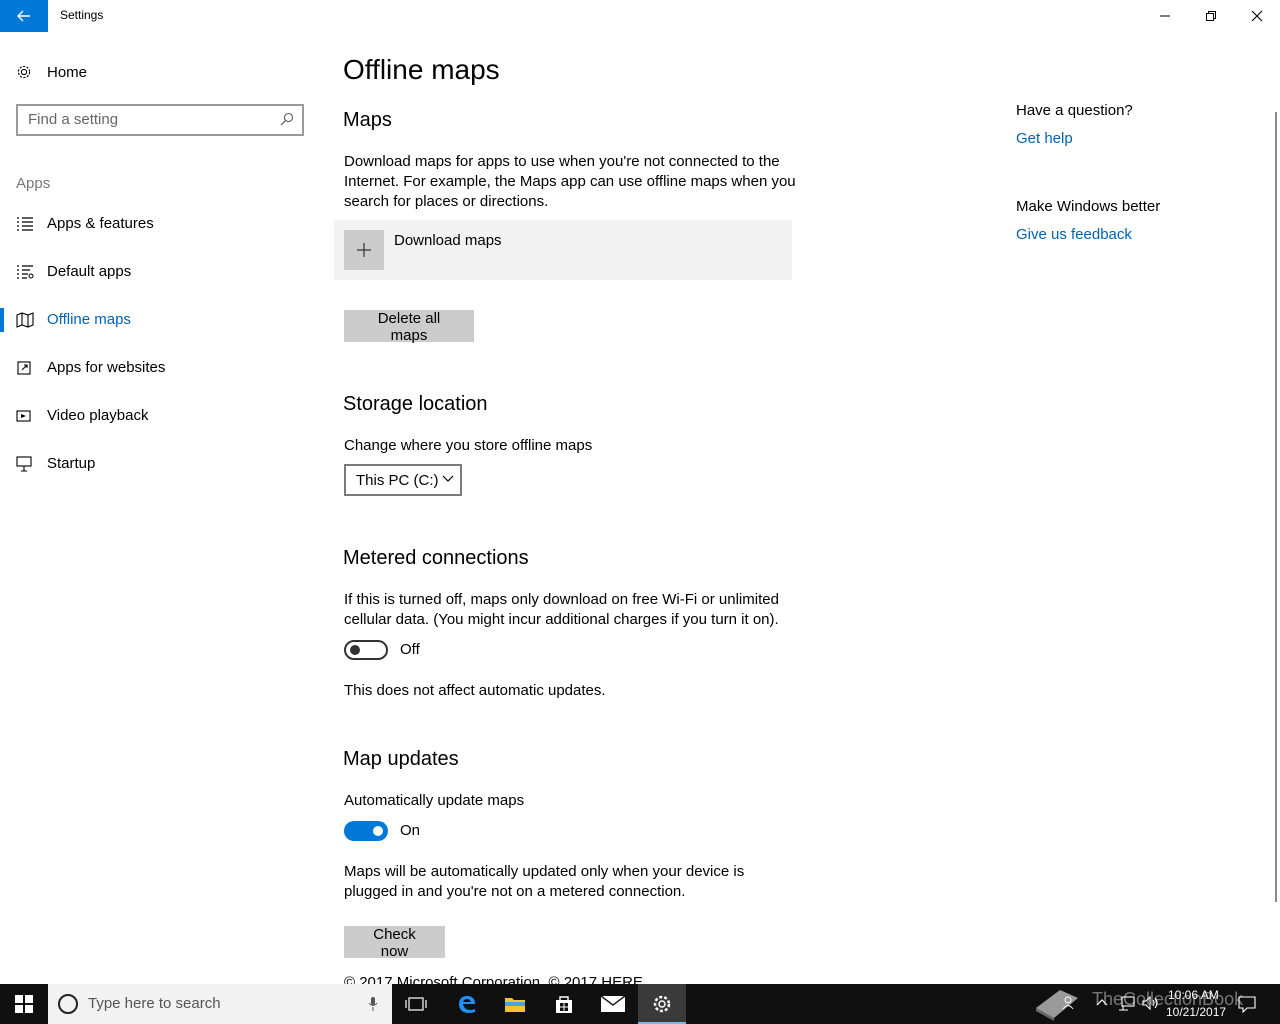 The width and height of the screenshot is (1280, 1024). Describe the element at coordinates (154, 1003) in the screenshot. I see `taskbar-search-placeholder: Type here to search` at that location.